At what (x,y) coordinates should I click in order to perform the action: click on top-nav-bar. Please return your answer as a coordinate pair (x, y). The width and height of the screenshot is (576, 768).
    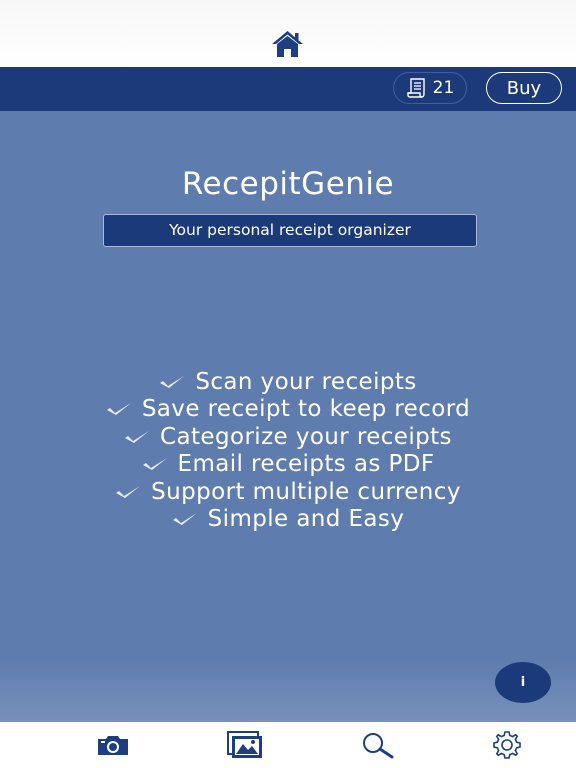
    Looking at the image, I should click on (288, 33).